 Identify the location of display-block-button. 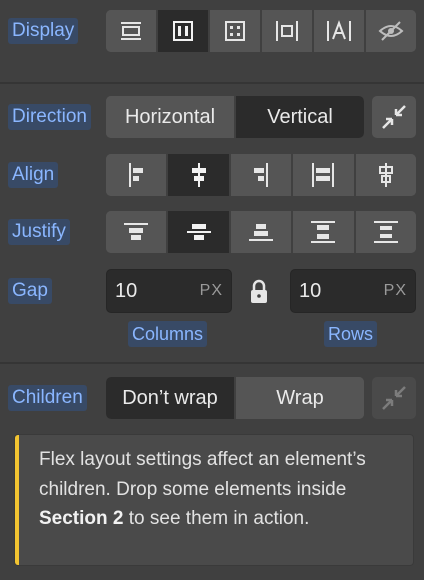
(131, 31).